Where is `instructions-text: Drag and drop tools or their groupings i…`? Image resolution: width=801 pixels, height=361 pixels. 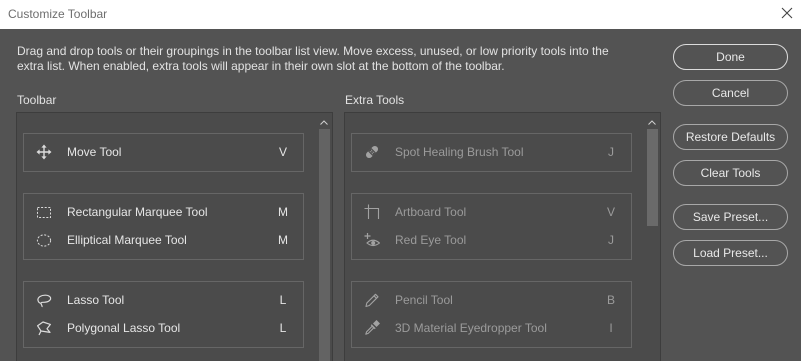 instructions-text: Drag and drop tools or their groupings i… is located at coordinates (313, 59).